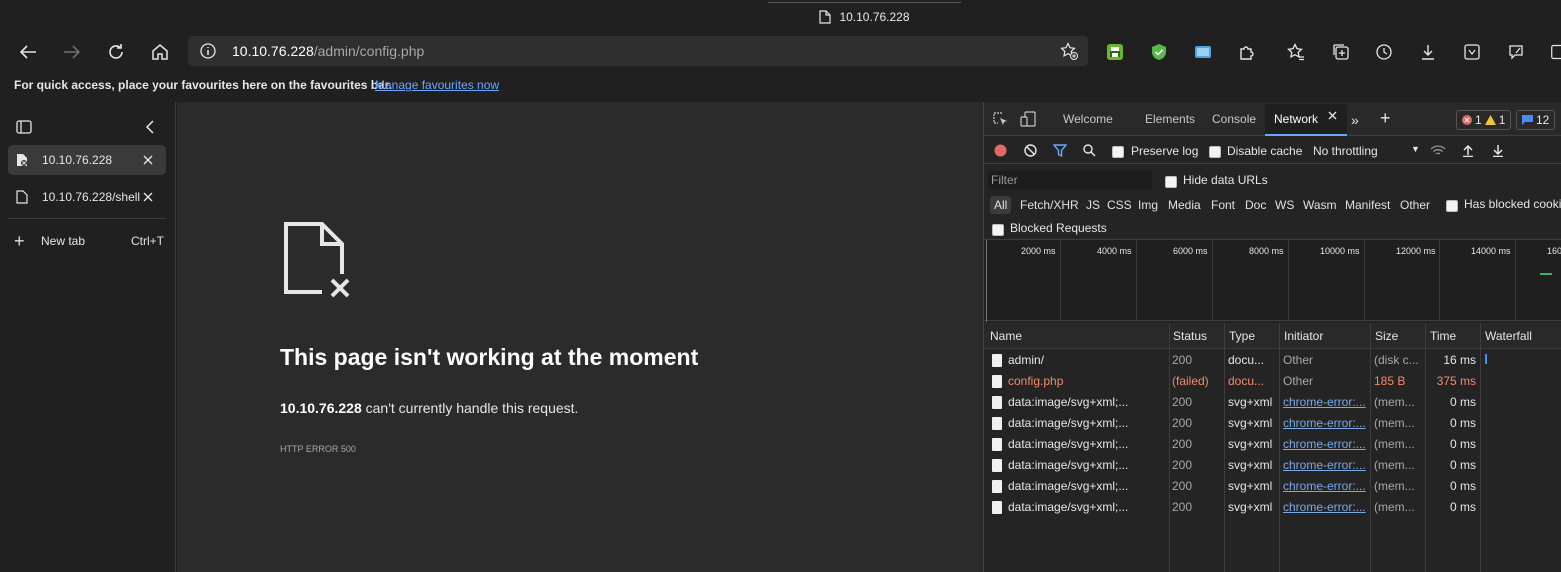  What do you see at coordinates (998, 229) in the screenshot?
I see `blocked-requests-checkbox` at bounding box center [998, 229].